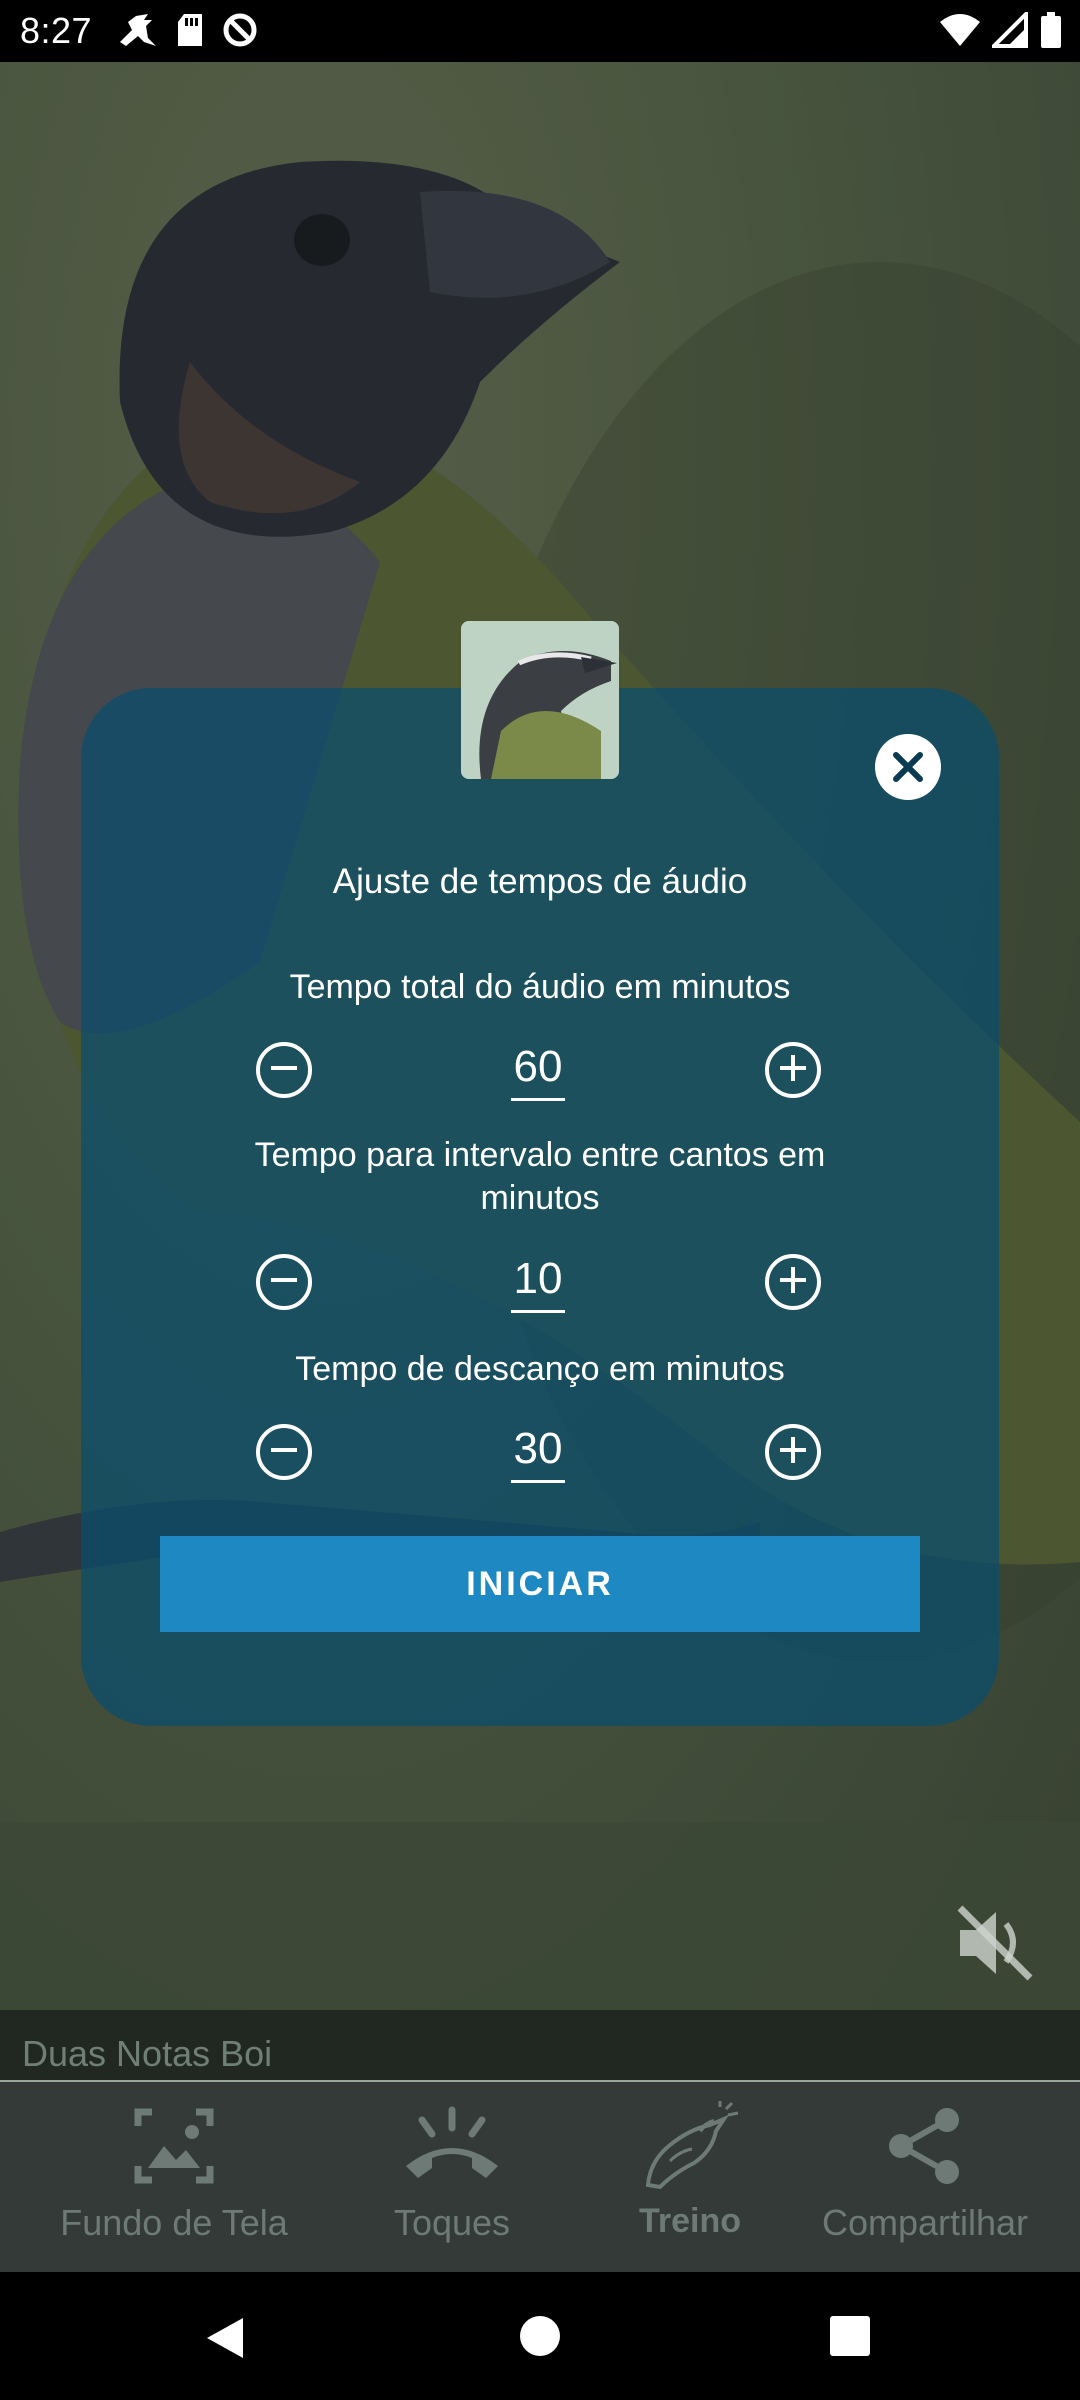 The width and height of the screenshot is (1080, 2400). What do you see at coordinates (540, 987) in the screenshot?
I see `total-time-label: Tempo total do áudio em minutos` at bounding box center [540, 987].